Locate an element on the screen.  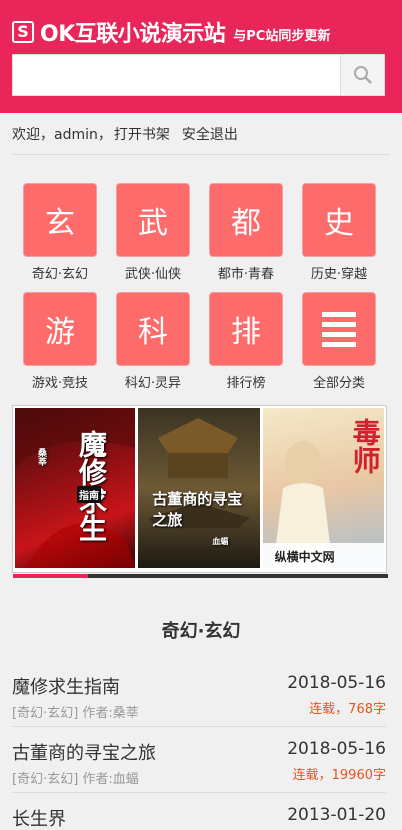
logo-badge-icon: S is located at coordinates (23, 32).